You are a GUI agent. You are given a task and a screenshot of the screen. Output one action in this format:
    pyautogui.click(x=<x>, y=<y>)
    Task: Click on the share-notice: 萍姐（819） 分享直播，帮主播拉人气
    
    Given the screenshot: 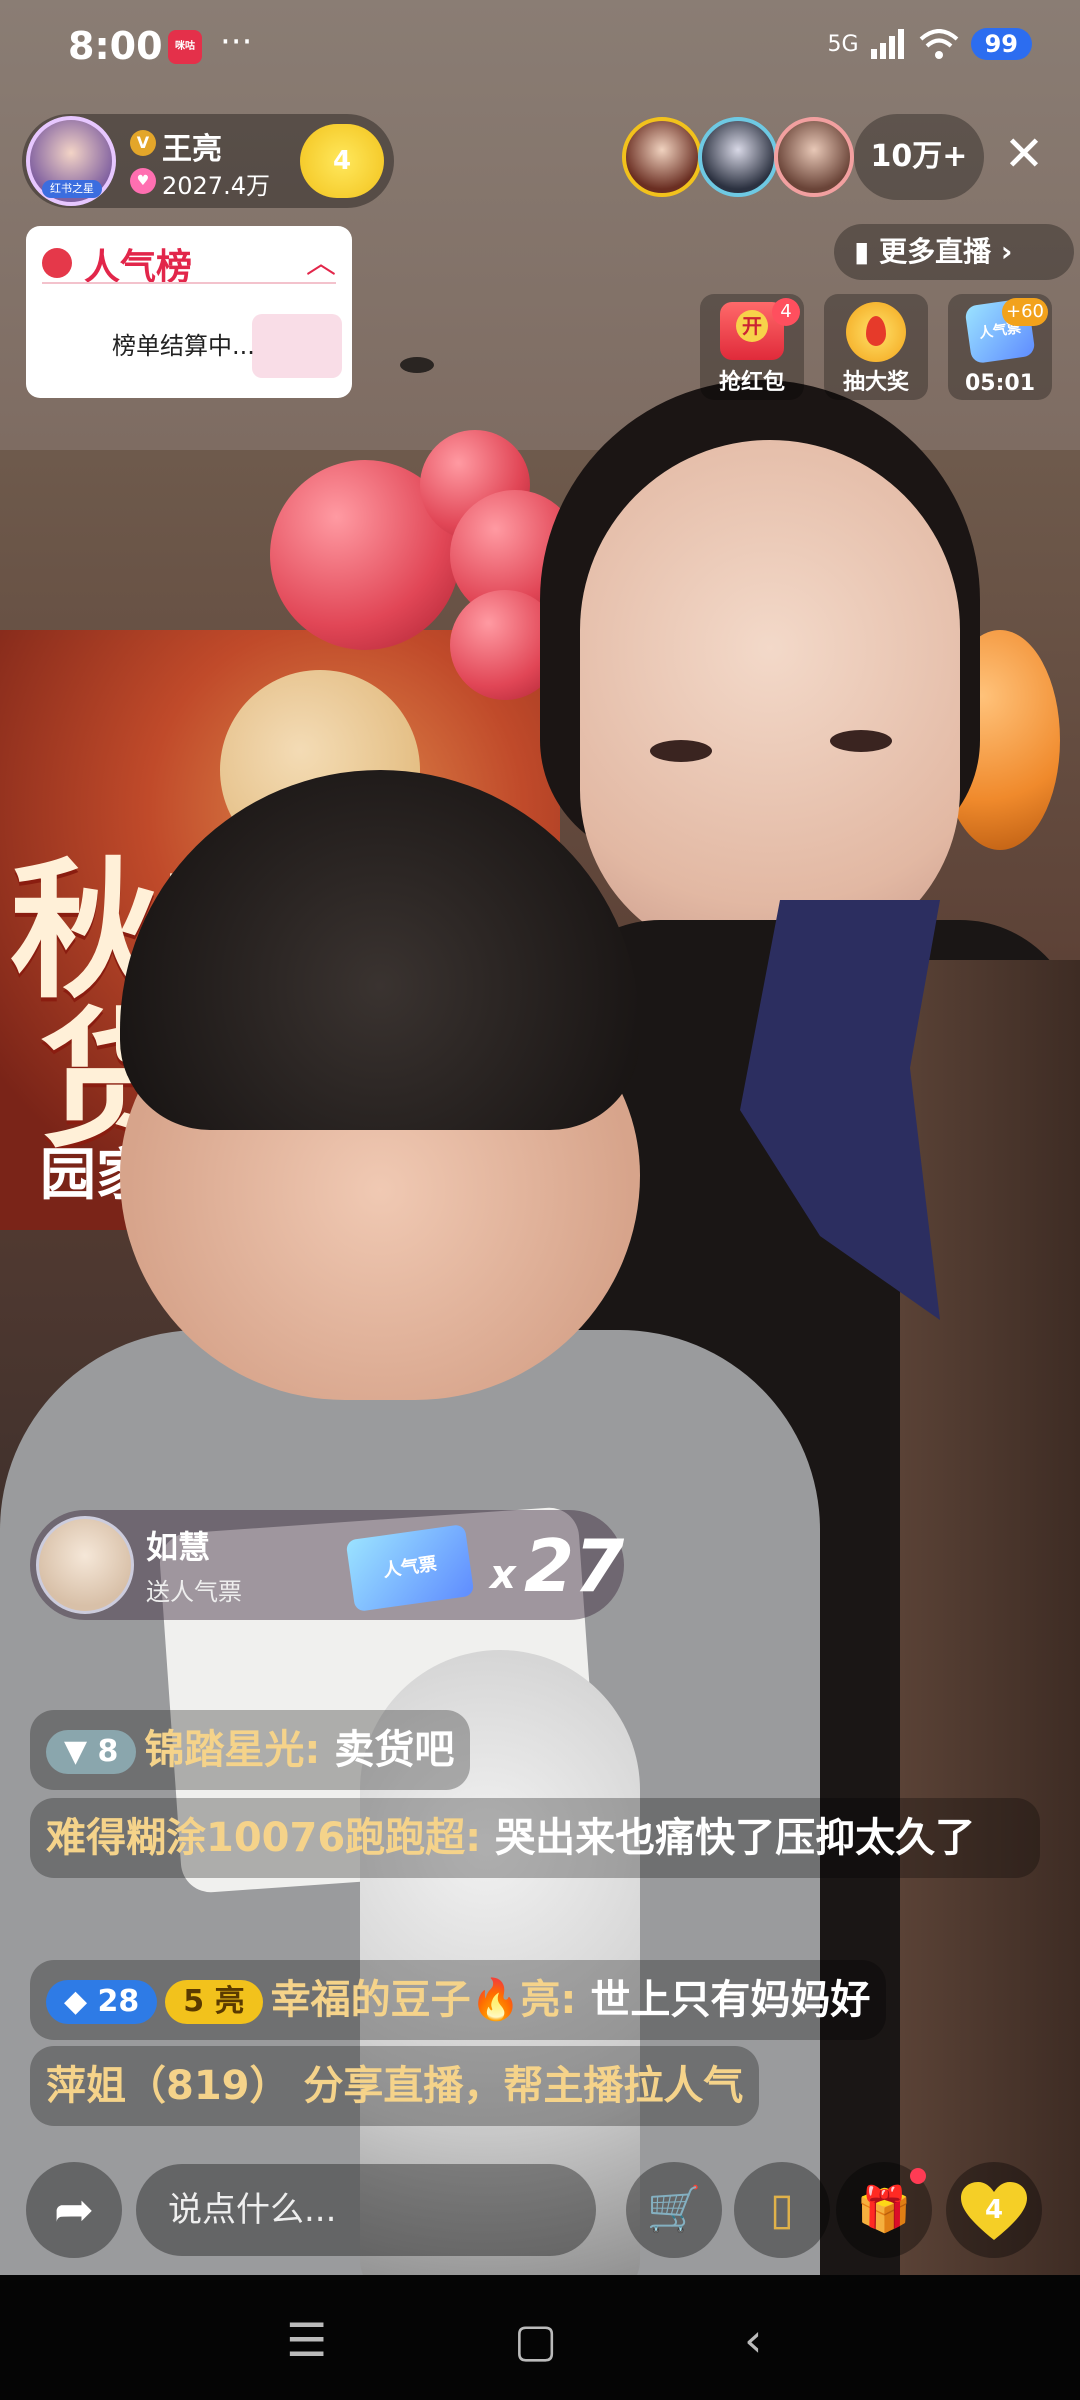 What is the action you would take?
    pyautogui.click(x=395, y=2086)
    